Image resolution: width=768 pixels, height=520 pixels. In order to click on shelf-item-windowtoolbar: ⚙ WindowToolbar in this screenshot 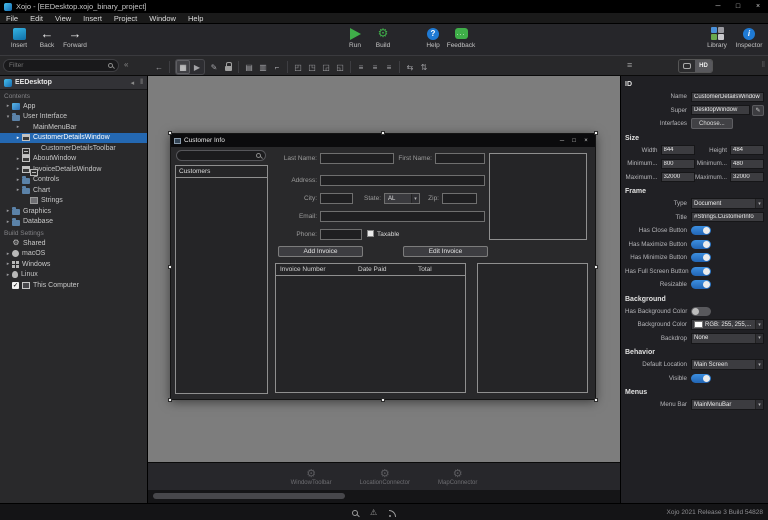, I will do `click(311, 477)`.